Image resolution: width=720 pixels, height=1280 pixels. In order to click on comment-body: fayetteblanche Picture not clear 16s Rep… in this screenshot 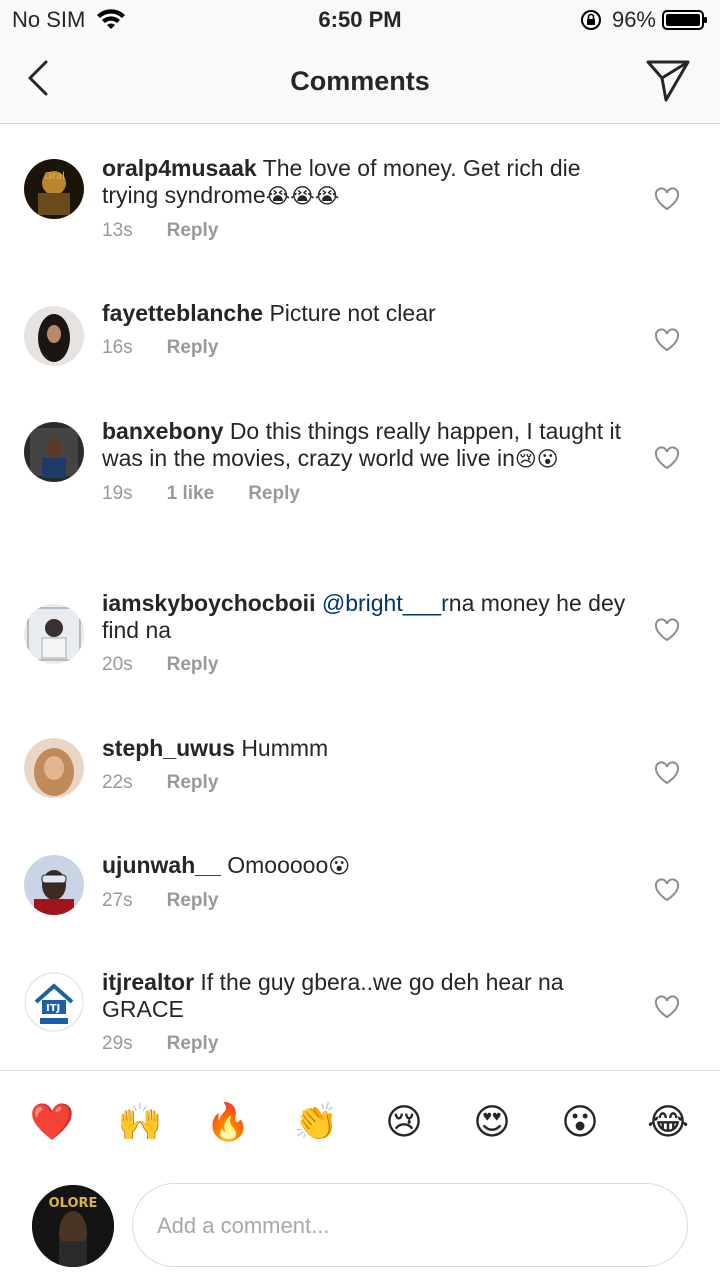, I will do `click(367, 329)`.